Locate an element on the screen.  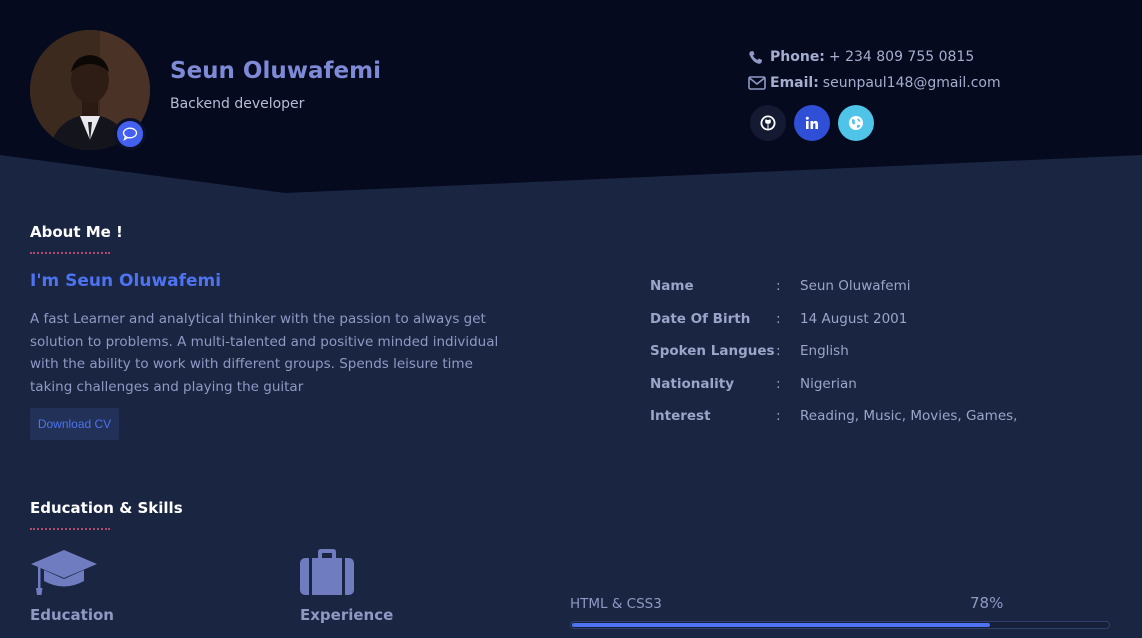
linkedin-link is located at coordinates (812, 123).